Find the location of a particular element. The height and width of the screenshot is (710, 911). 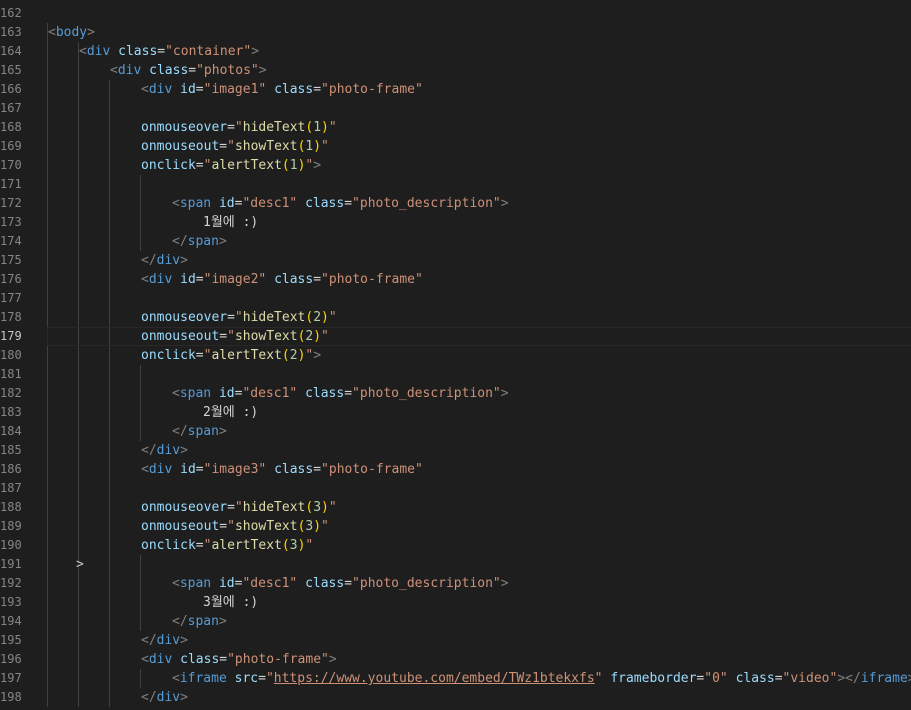

code-line: 179 onmouseout="showText(2)" is located at coordinates (455, 336).